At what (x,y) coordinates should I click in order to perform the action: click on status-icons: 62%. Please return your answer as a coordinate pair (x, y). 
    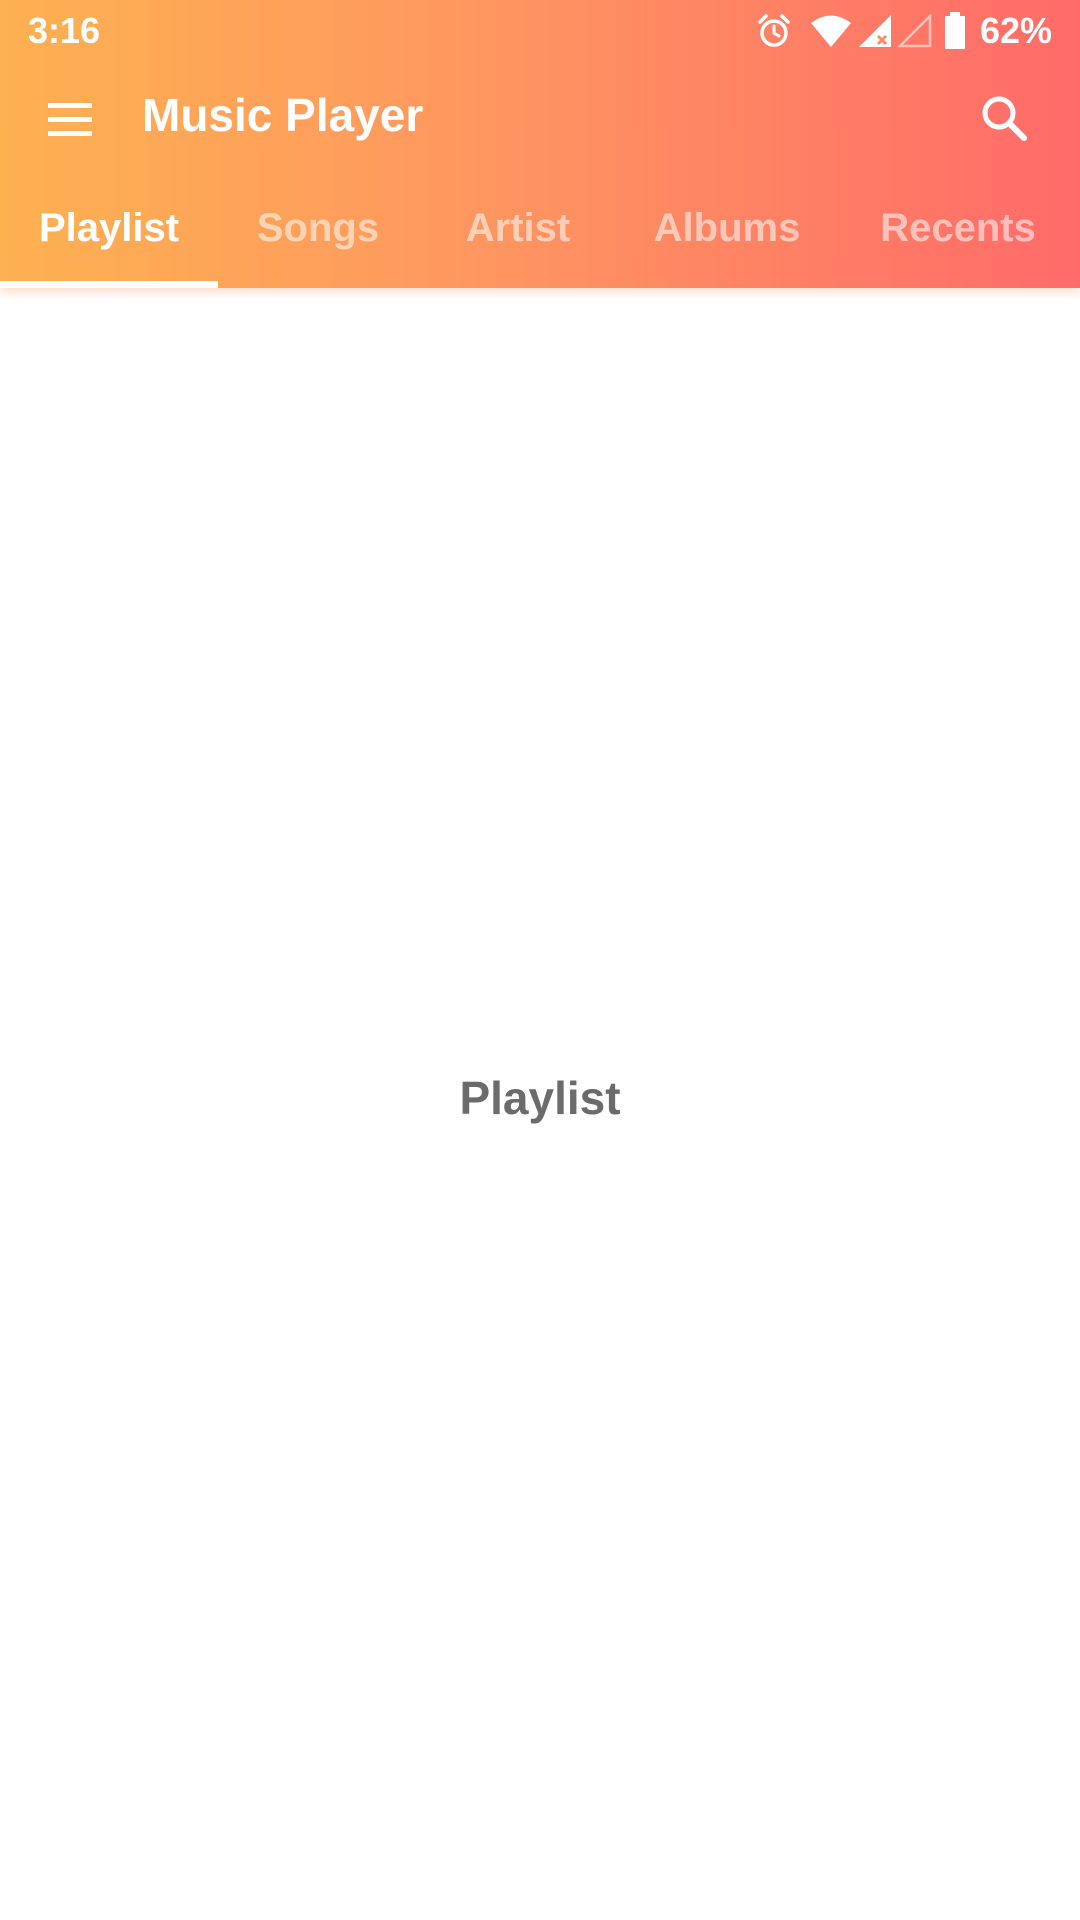
    Looking at the image, I should click on (900, 31).